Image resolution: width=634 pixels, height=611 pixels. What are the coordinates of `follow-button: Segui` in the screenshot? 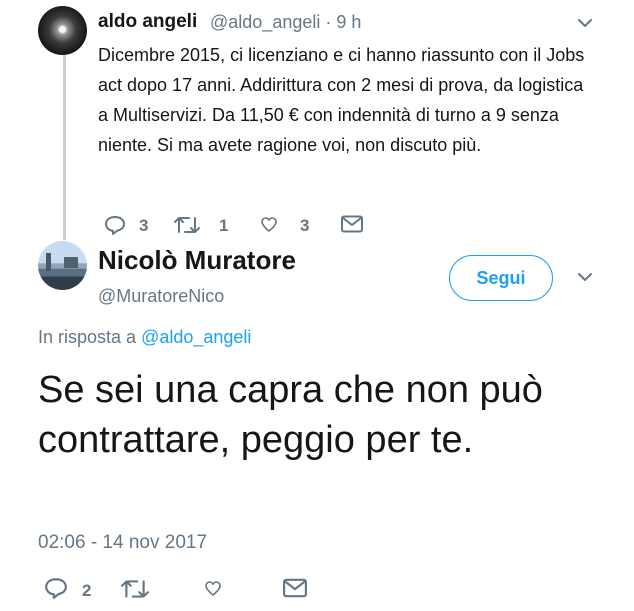 It's located at (501, 278).